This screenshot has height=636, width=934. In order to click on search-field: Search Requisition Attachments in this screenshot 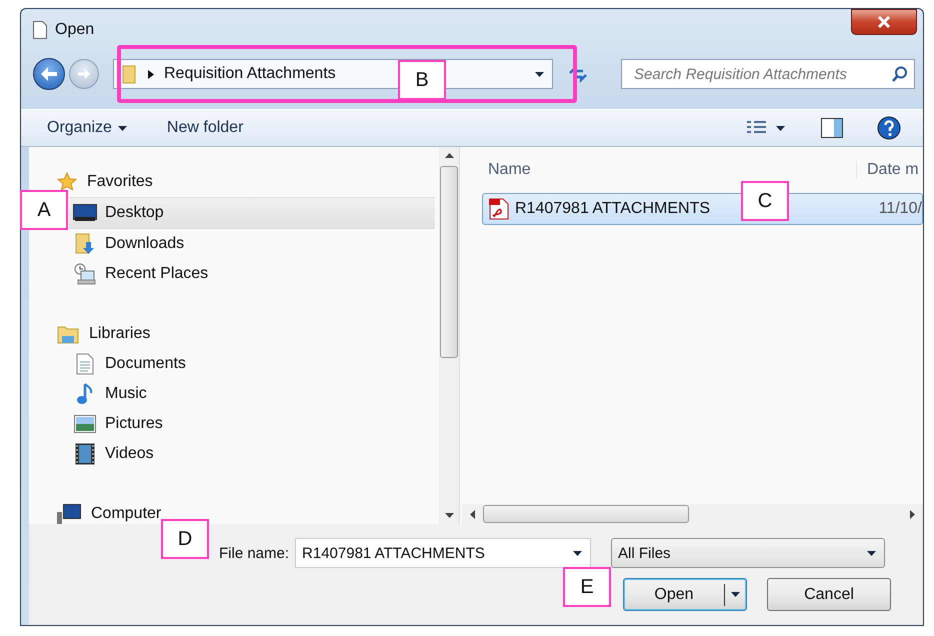, I will do `click(768, 74)`.